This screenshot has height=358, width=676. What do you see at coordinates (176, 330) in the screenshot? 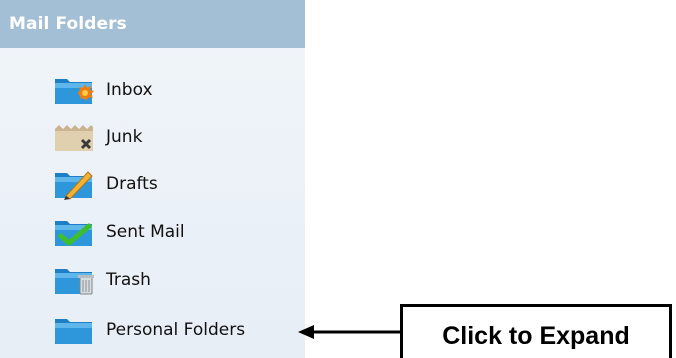
I see `folder-label-personal-folders: Personal Folders` at bounding box center [176, 330].